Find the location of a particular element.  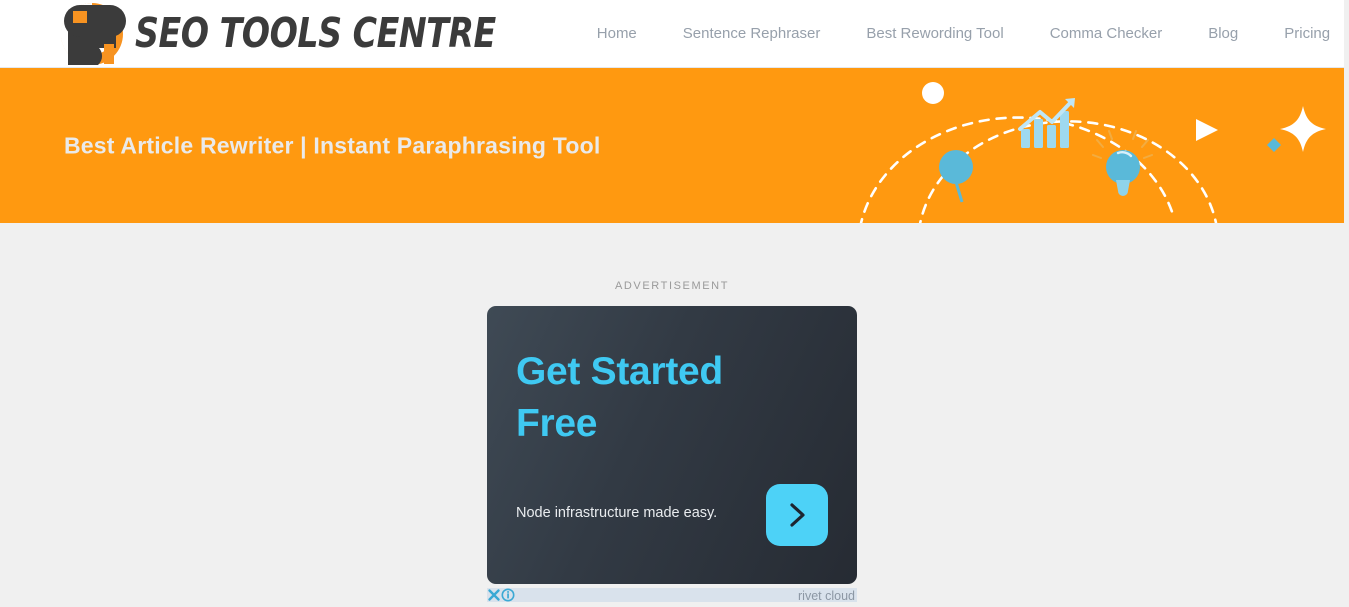

nav-item-best-rewording-tool: Best Rewording Tool is located at coordinates (934, 34).